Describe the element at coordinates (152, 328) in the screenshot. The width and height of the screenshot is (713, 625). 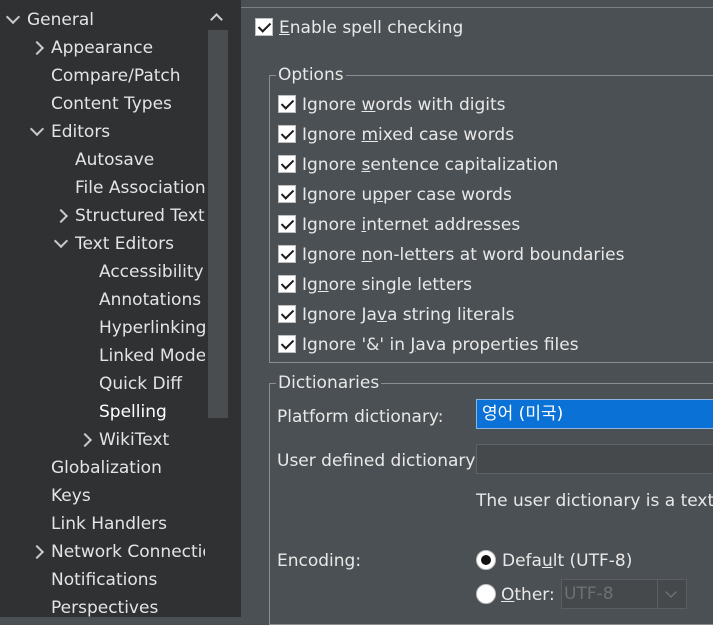
I see `tree-item-label: Hyperlinking` at that location.